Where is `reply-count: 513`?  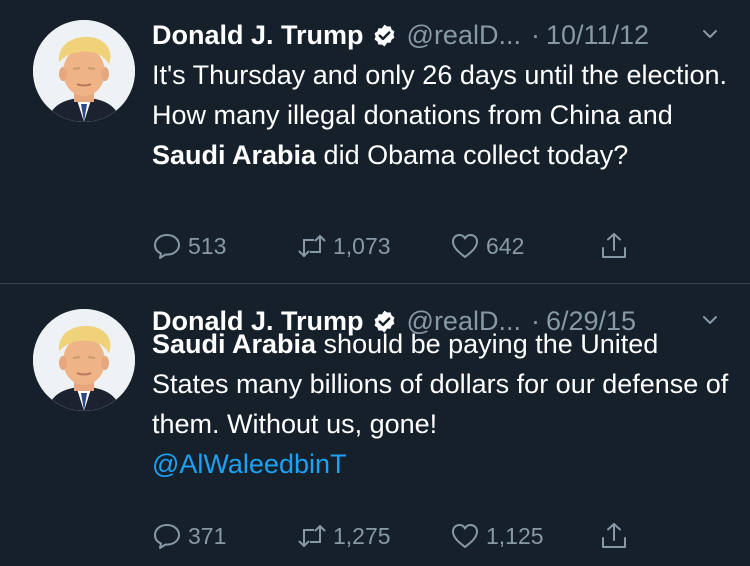
reply-count: 513 is located at coordinates (207, 245).